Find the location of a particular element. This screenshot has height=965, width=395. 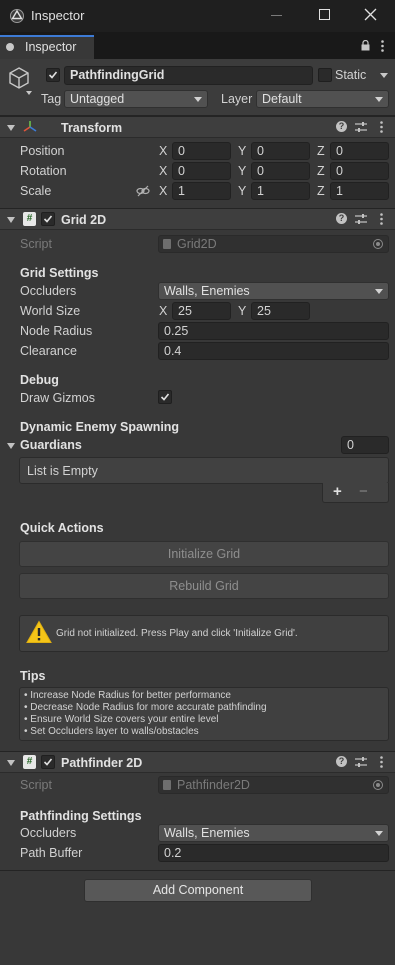

link-icon is located at coordinates (143, 192).